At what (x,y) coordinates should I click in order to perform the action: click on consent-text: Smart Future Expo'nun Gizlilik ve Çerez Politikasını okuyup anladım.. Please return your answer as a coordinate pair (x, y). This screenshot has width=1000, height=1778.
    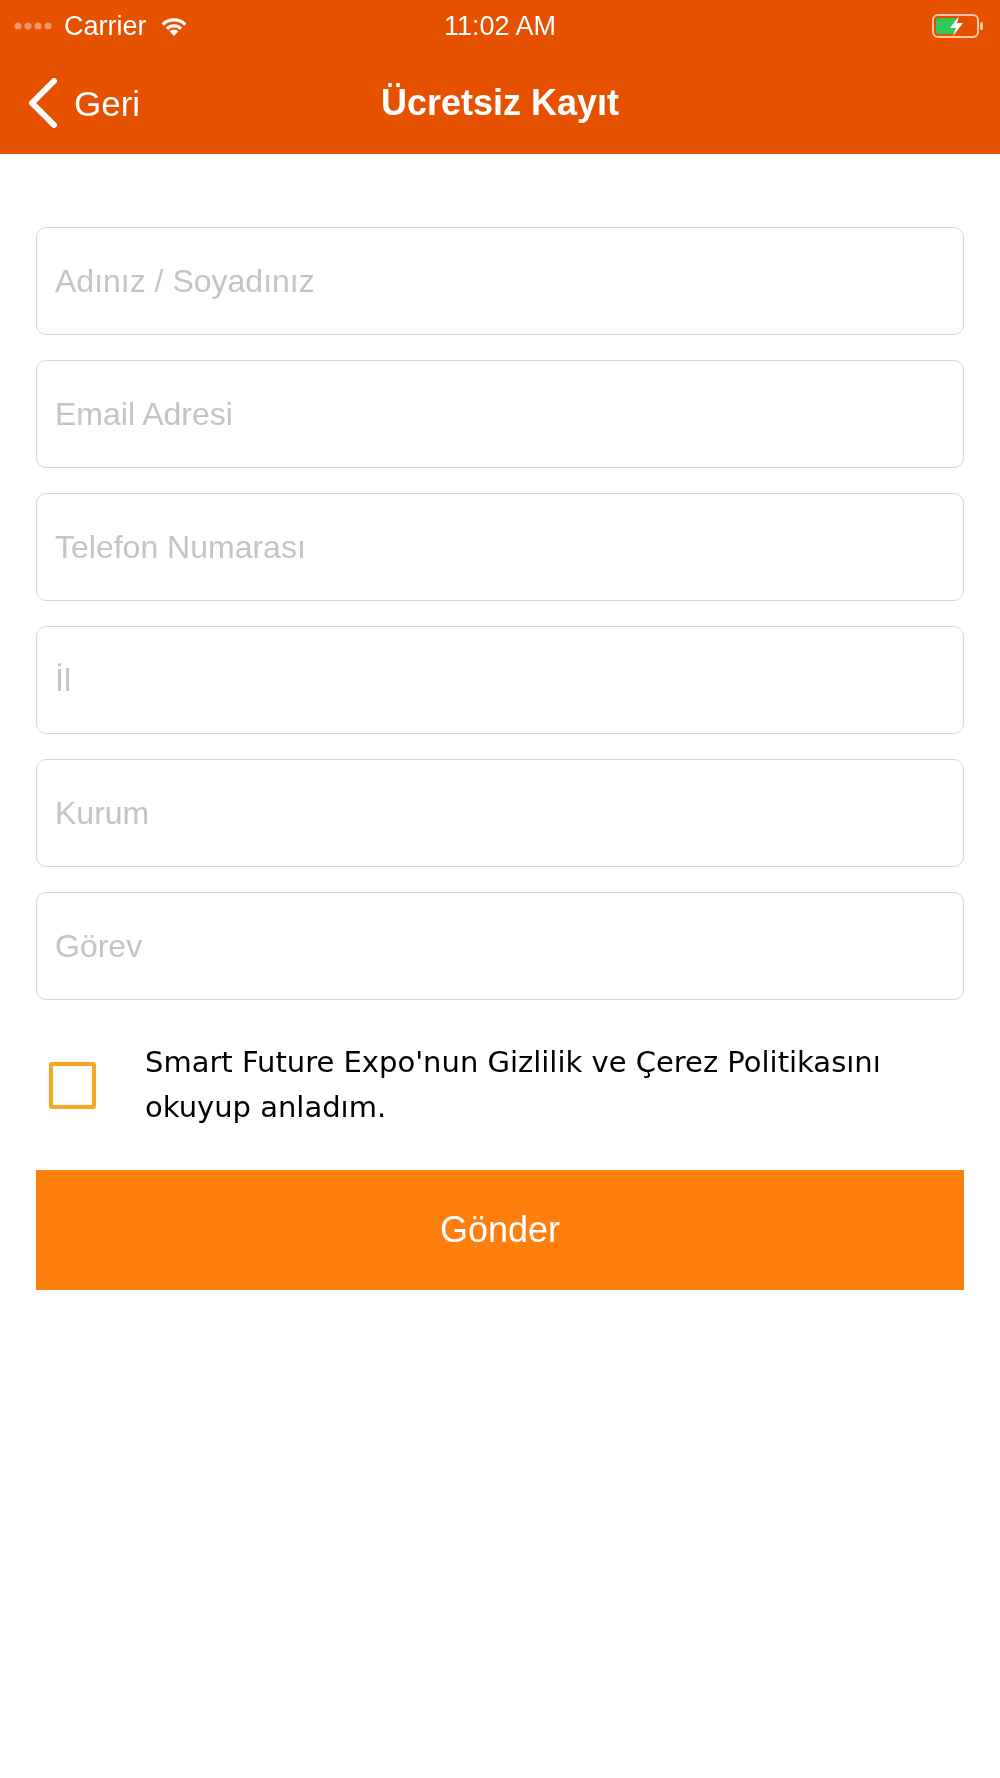
    Looking at the image, I should click on (513, 1085).